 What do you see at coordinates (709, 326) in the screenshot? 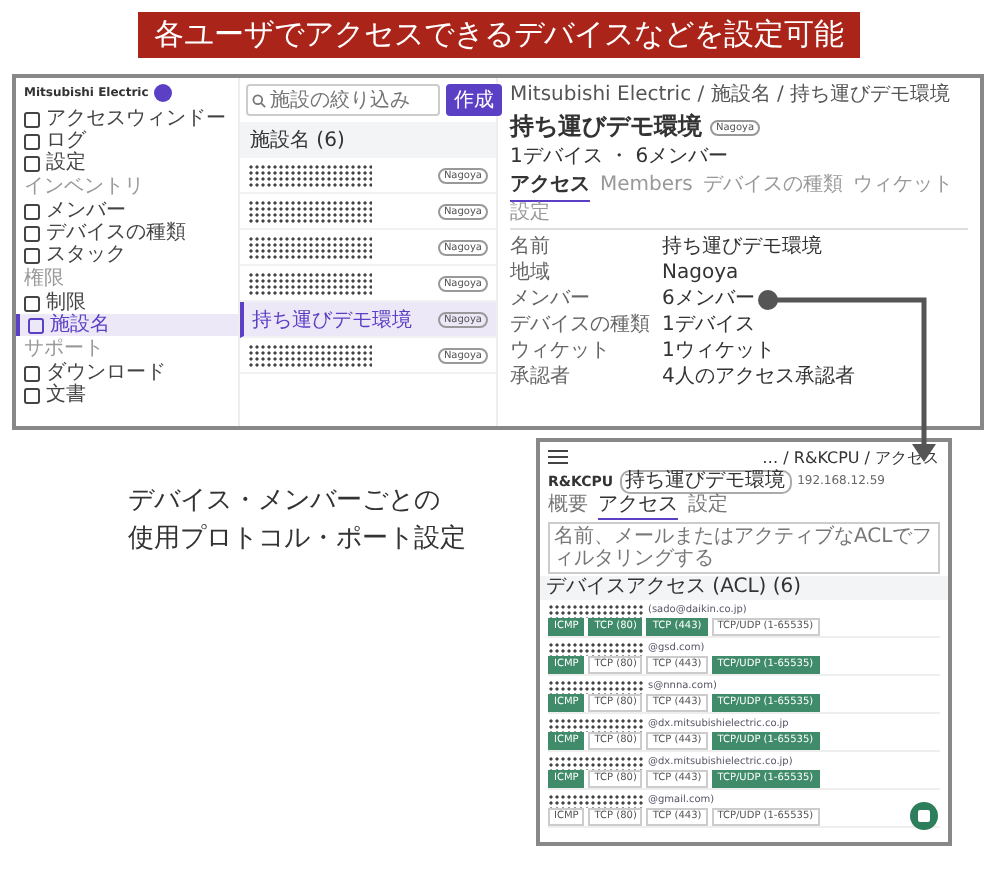
I see `field-value: 1デバイス` at bounding box center [709, 326].